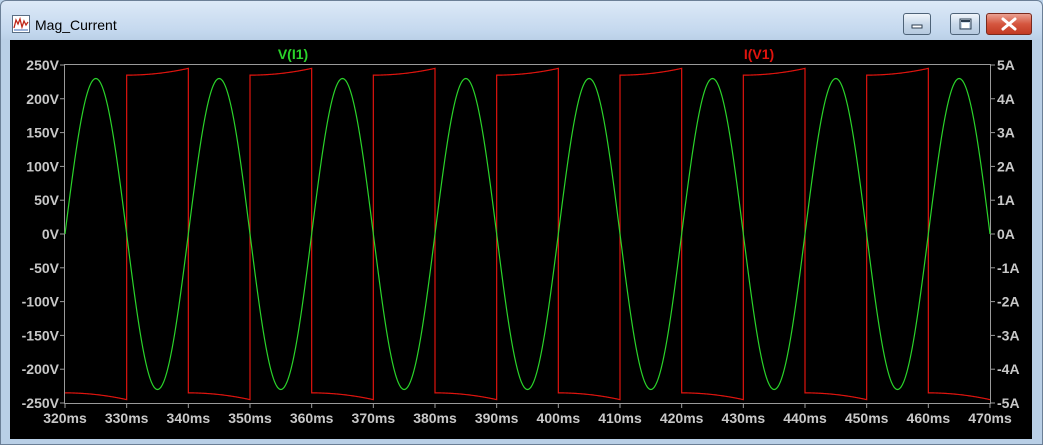 The image size is (1043, 445). Describe the element at coordinates (1008, 369) in the screenshot. I see `y-right-tick-label: -4A` at that location.